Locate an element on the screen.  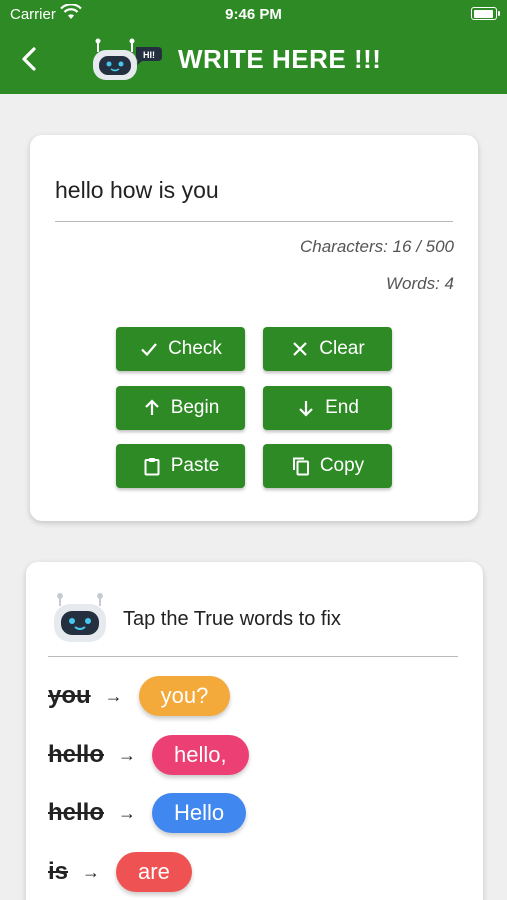
divider is located at coordinates (253, 656).